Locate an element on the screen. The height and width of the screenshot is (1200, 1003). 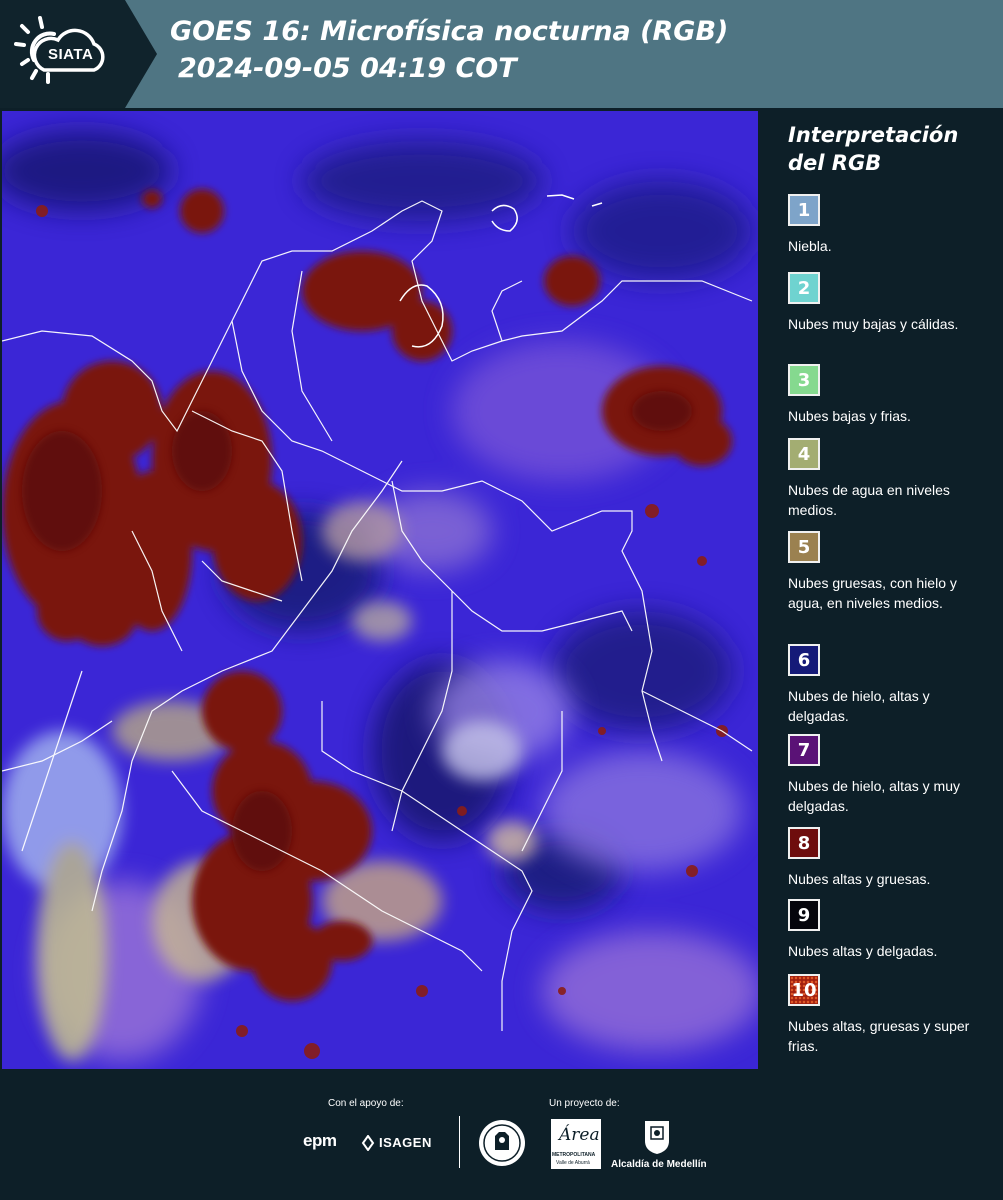
project-label: Un proyecto de: is located at coordinates (584, 1103).